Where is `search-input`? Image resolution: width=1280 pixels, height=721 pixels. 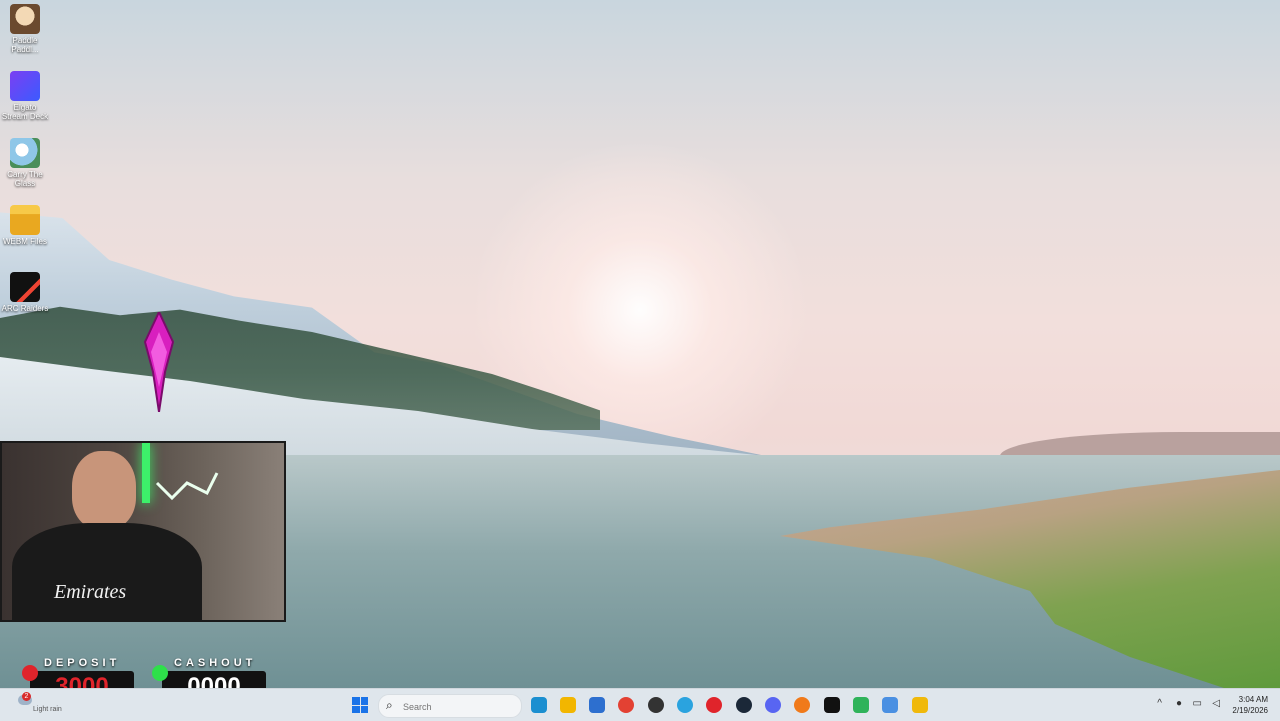 search-input is located at coordinates (458, 707).